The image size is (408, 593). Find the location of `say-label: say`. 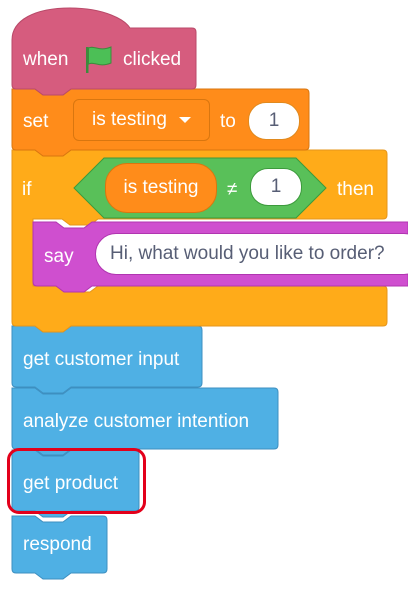

say-label: say is located at coordinates (59, 256).